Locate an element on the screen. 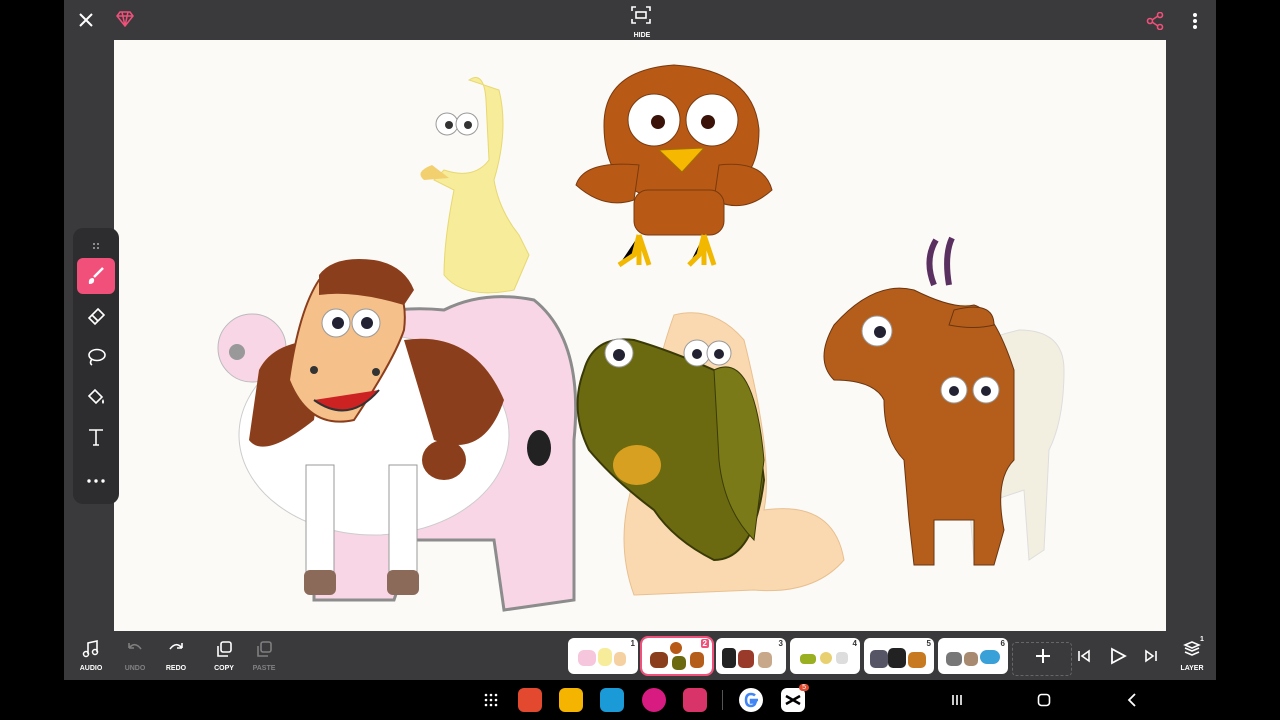 The height and width of the screenshot is (720, 1280). redo-icon is located at coordinates (176, 646).